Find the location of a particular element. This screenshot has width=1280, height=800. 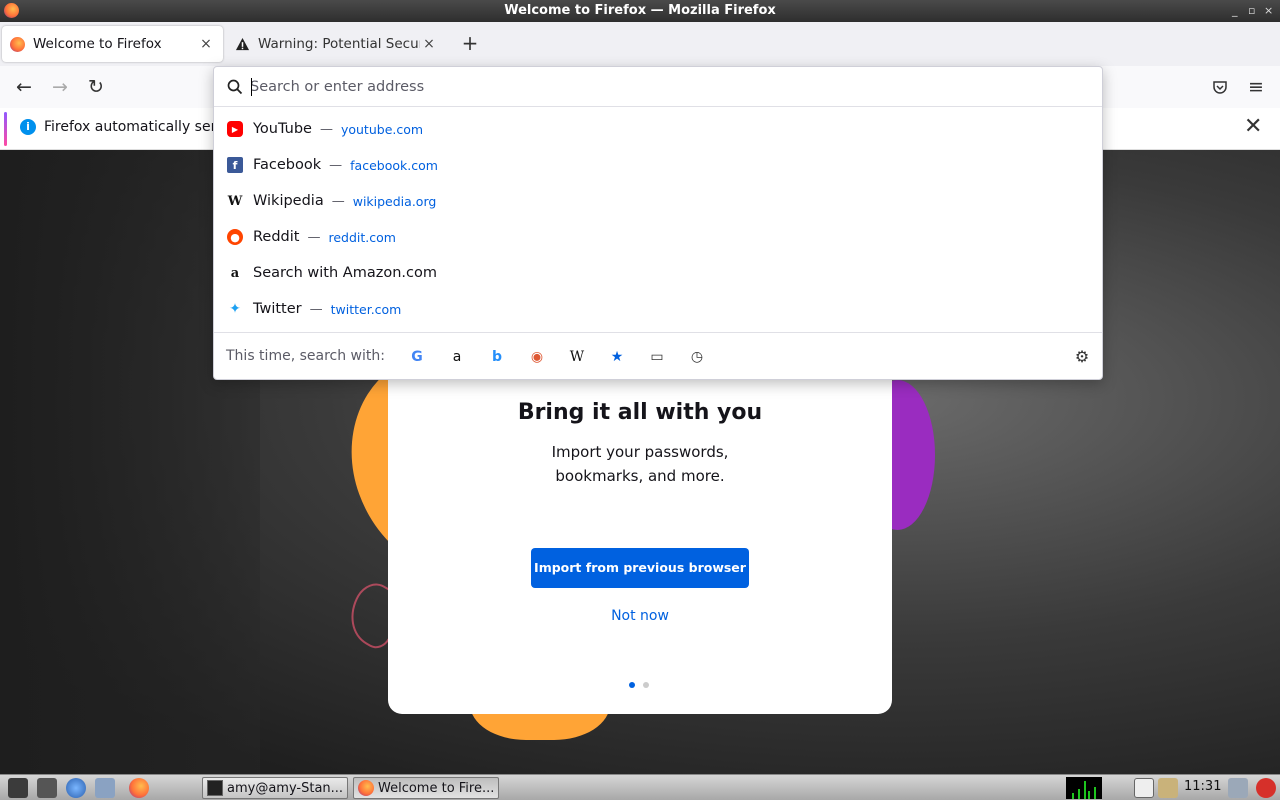

onboarding-subtext-line: bookmarks, and more. is located at coordinates (640, 476).